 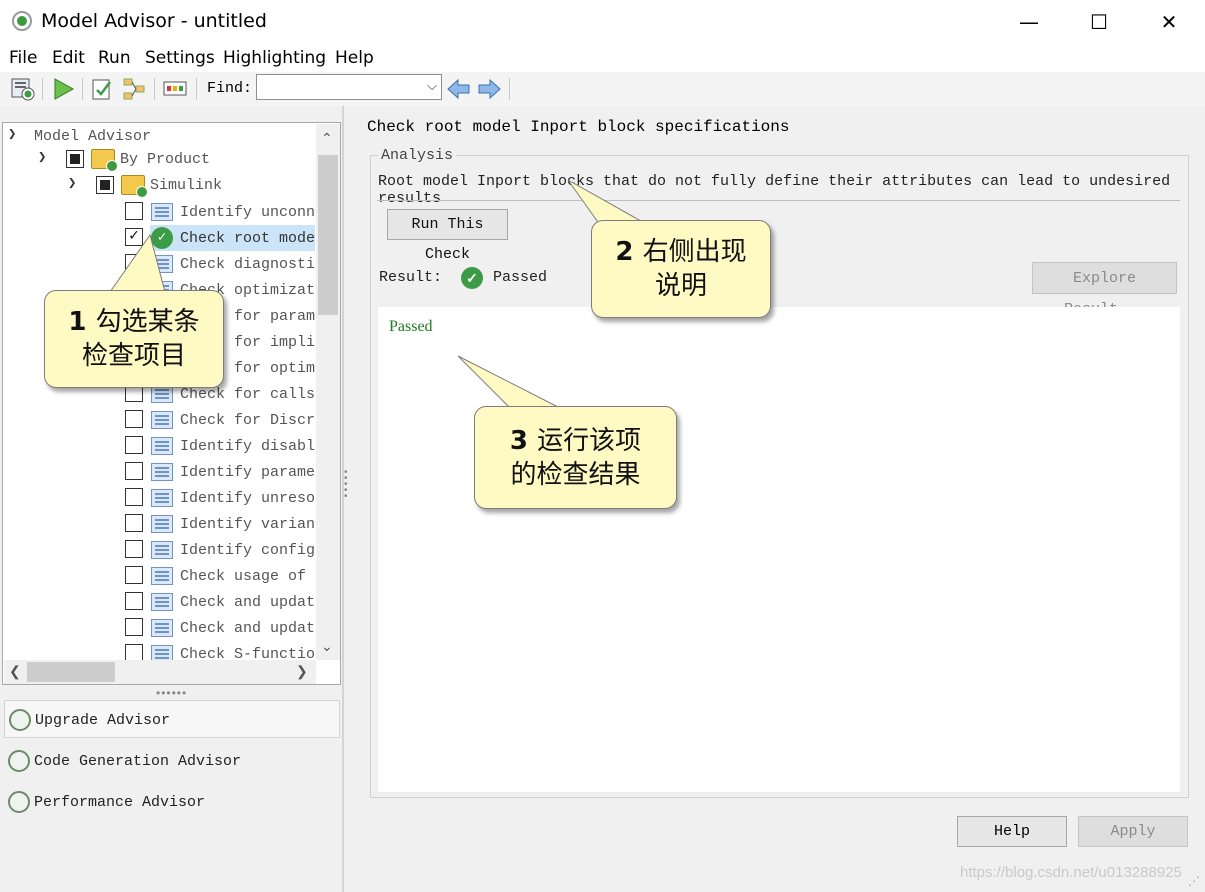 What do you see at coordinates (134, 339) in the screenshot?
I see `callout-1: 1 勾选某条检查项目` at bounding box center [134, 339].